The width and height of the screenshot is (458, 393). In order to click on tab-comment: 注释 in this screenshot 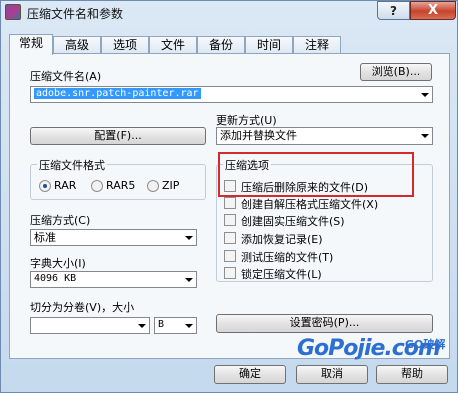, I will do `click(317, 45)`.